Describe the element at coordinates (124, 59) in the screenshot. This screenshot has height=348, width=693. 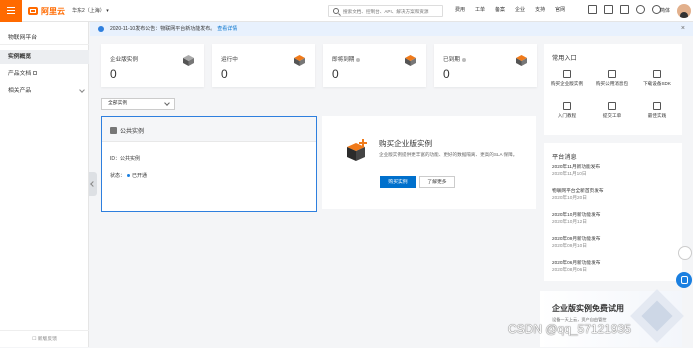
I see `stat-label: 企业版实例` at that location.